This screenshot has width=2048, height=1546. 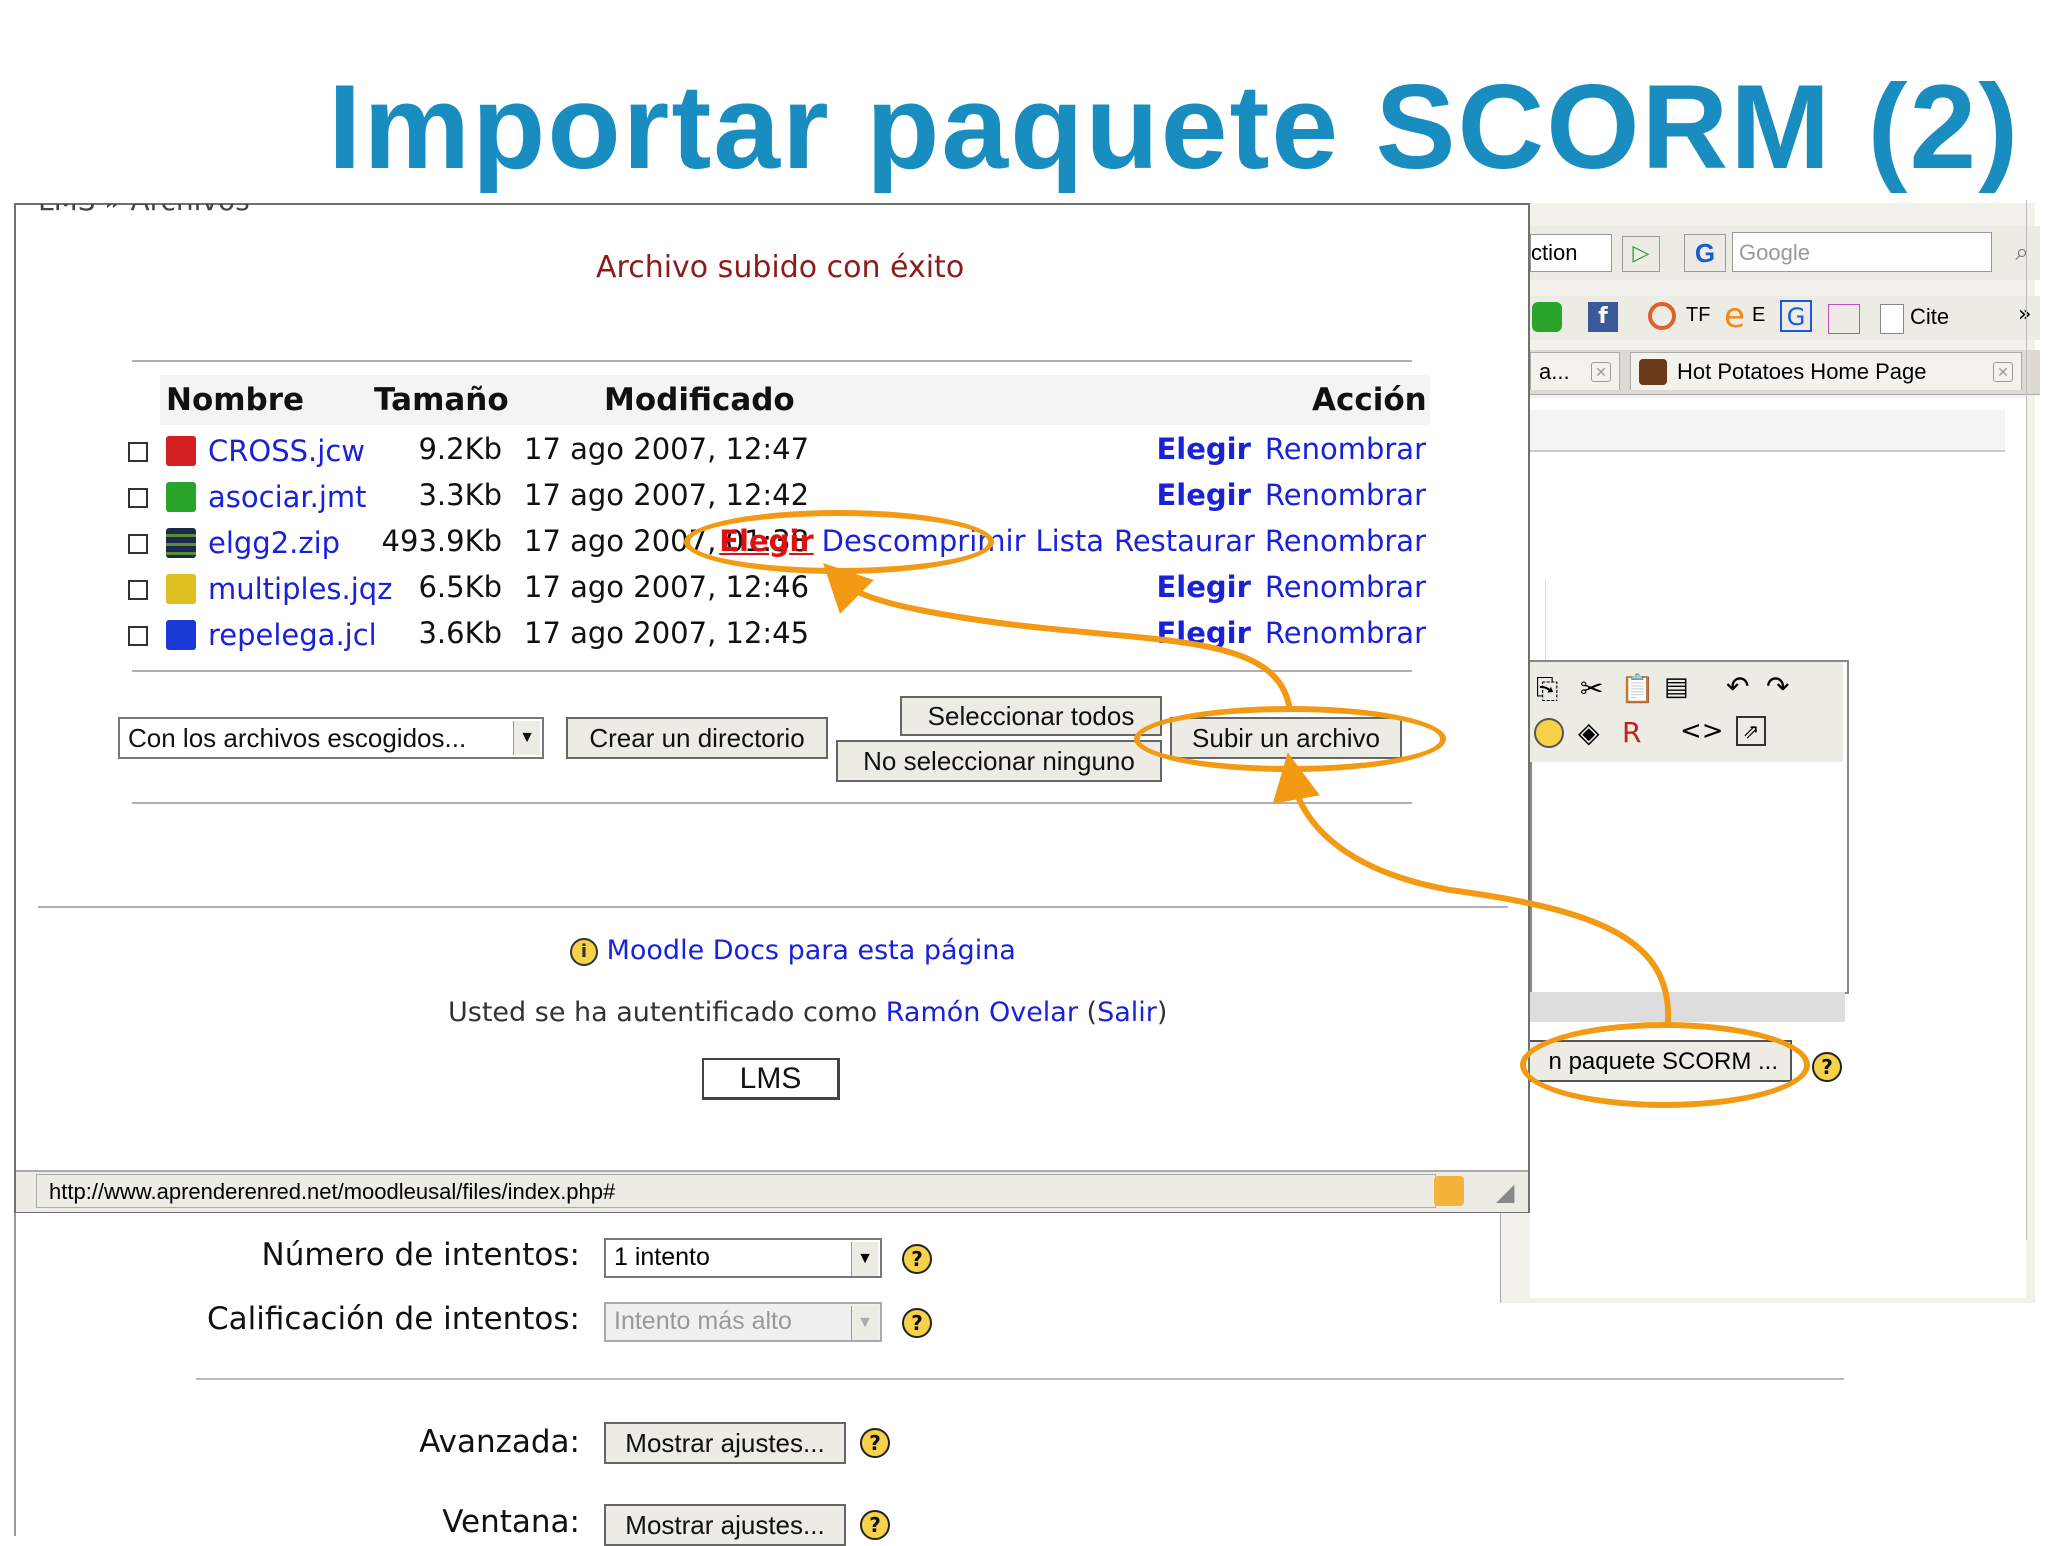 What do you see at coordinates (1472, 887) in the screenshot?
I see `arrow-to-upload` at bounding box center [1472, 887].